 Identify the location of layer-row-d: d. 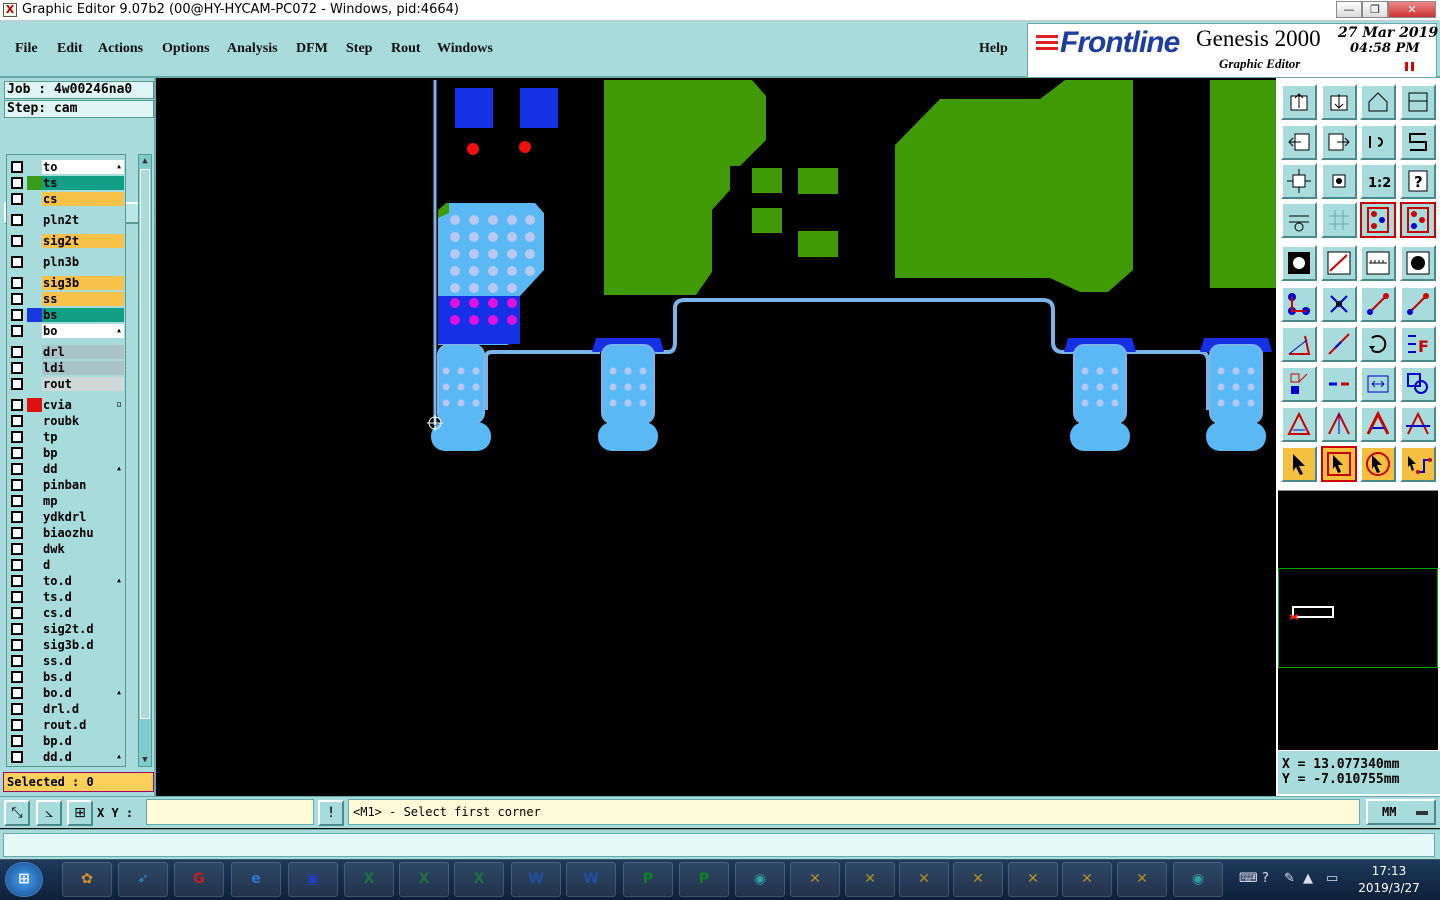
(67, 565).